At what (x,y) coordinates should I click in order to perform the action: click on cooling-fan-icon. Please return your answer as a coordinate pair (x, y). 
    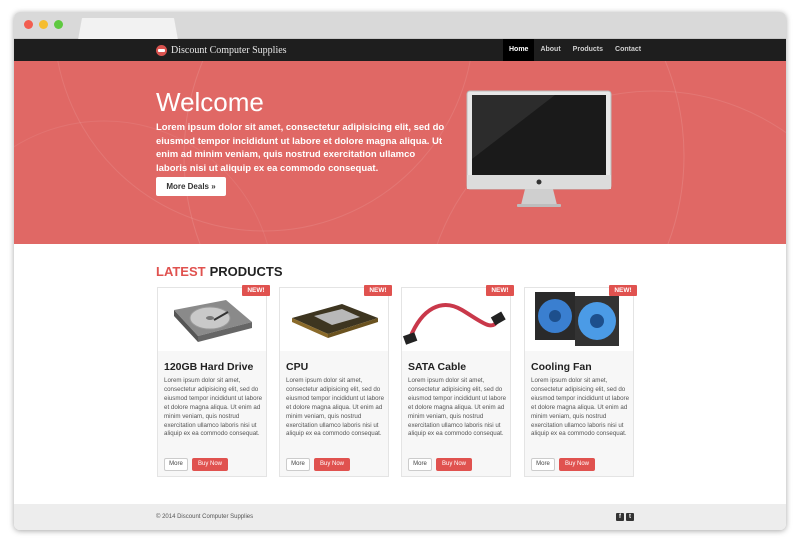
    Looking at the image, I should click on (577, 319).